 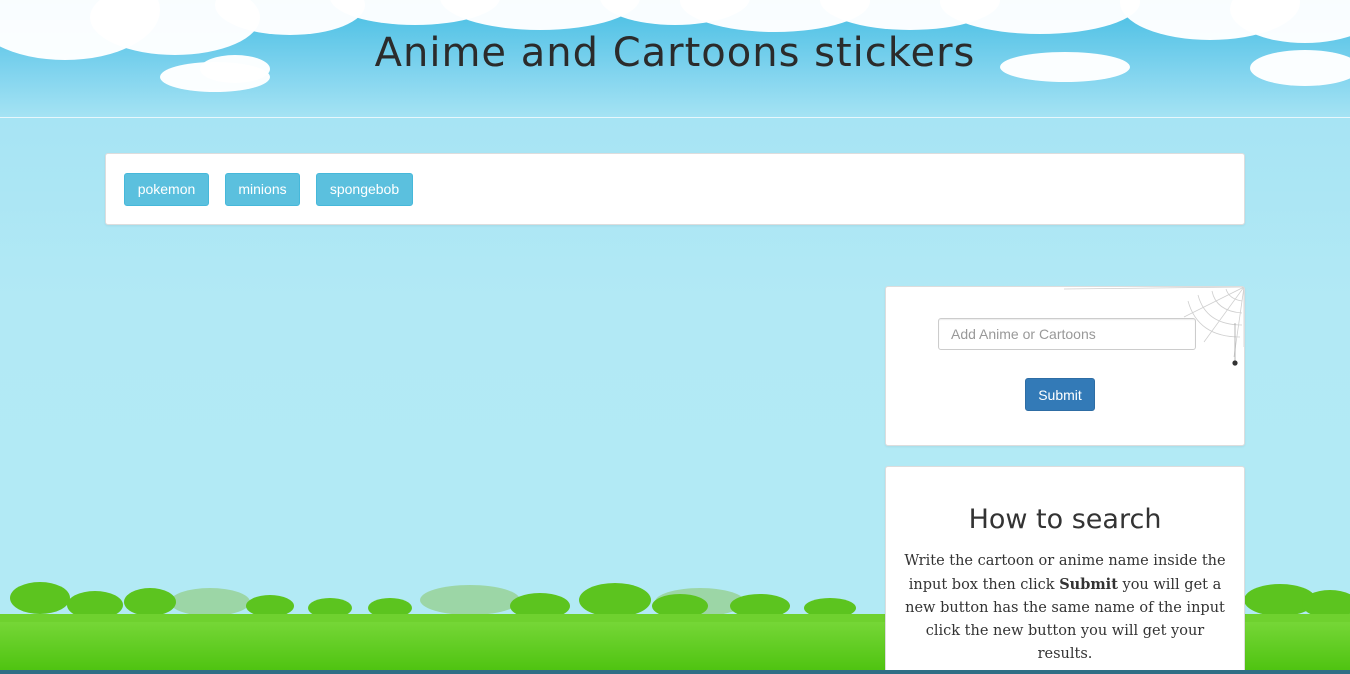 What do you see at coordinates (1065, 366) in the screenshot?
I see `search-form-panel: Submit` at bounding box center [1065, 366].